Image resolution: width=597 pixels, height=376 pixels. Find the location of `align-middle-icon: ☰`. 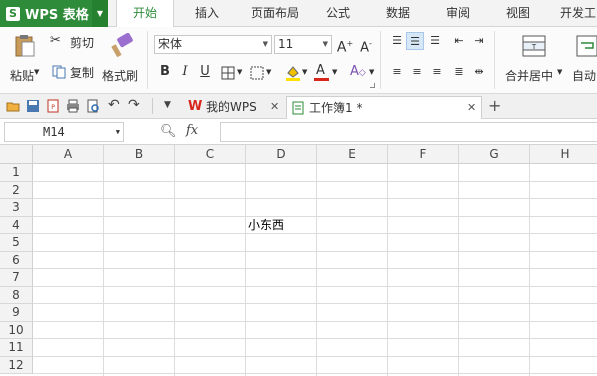

align-middle-icon: ☰ is located at coordinates (415, 41).